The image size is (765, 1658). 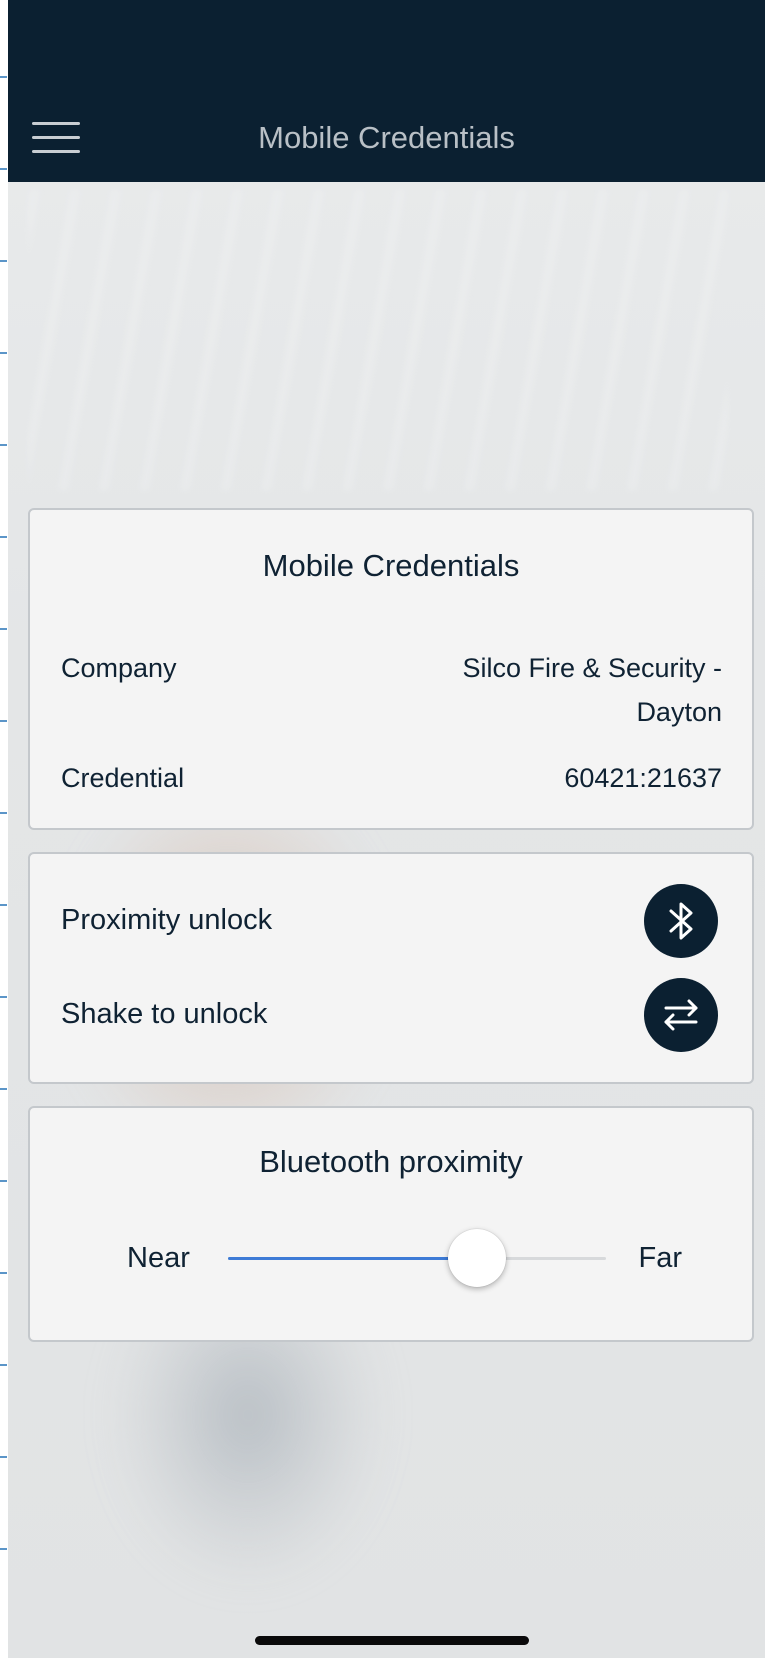 I want to click on slider-min-label: Near, so click(x=158, y=1258).